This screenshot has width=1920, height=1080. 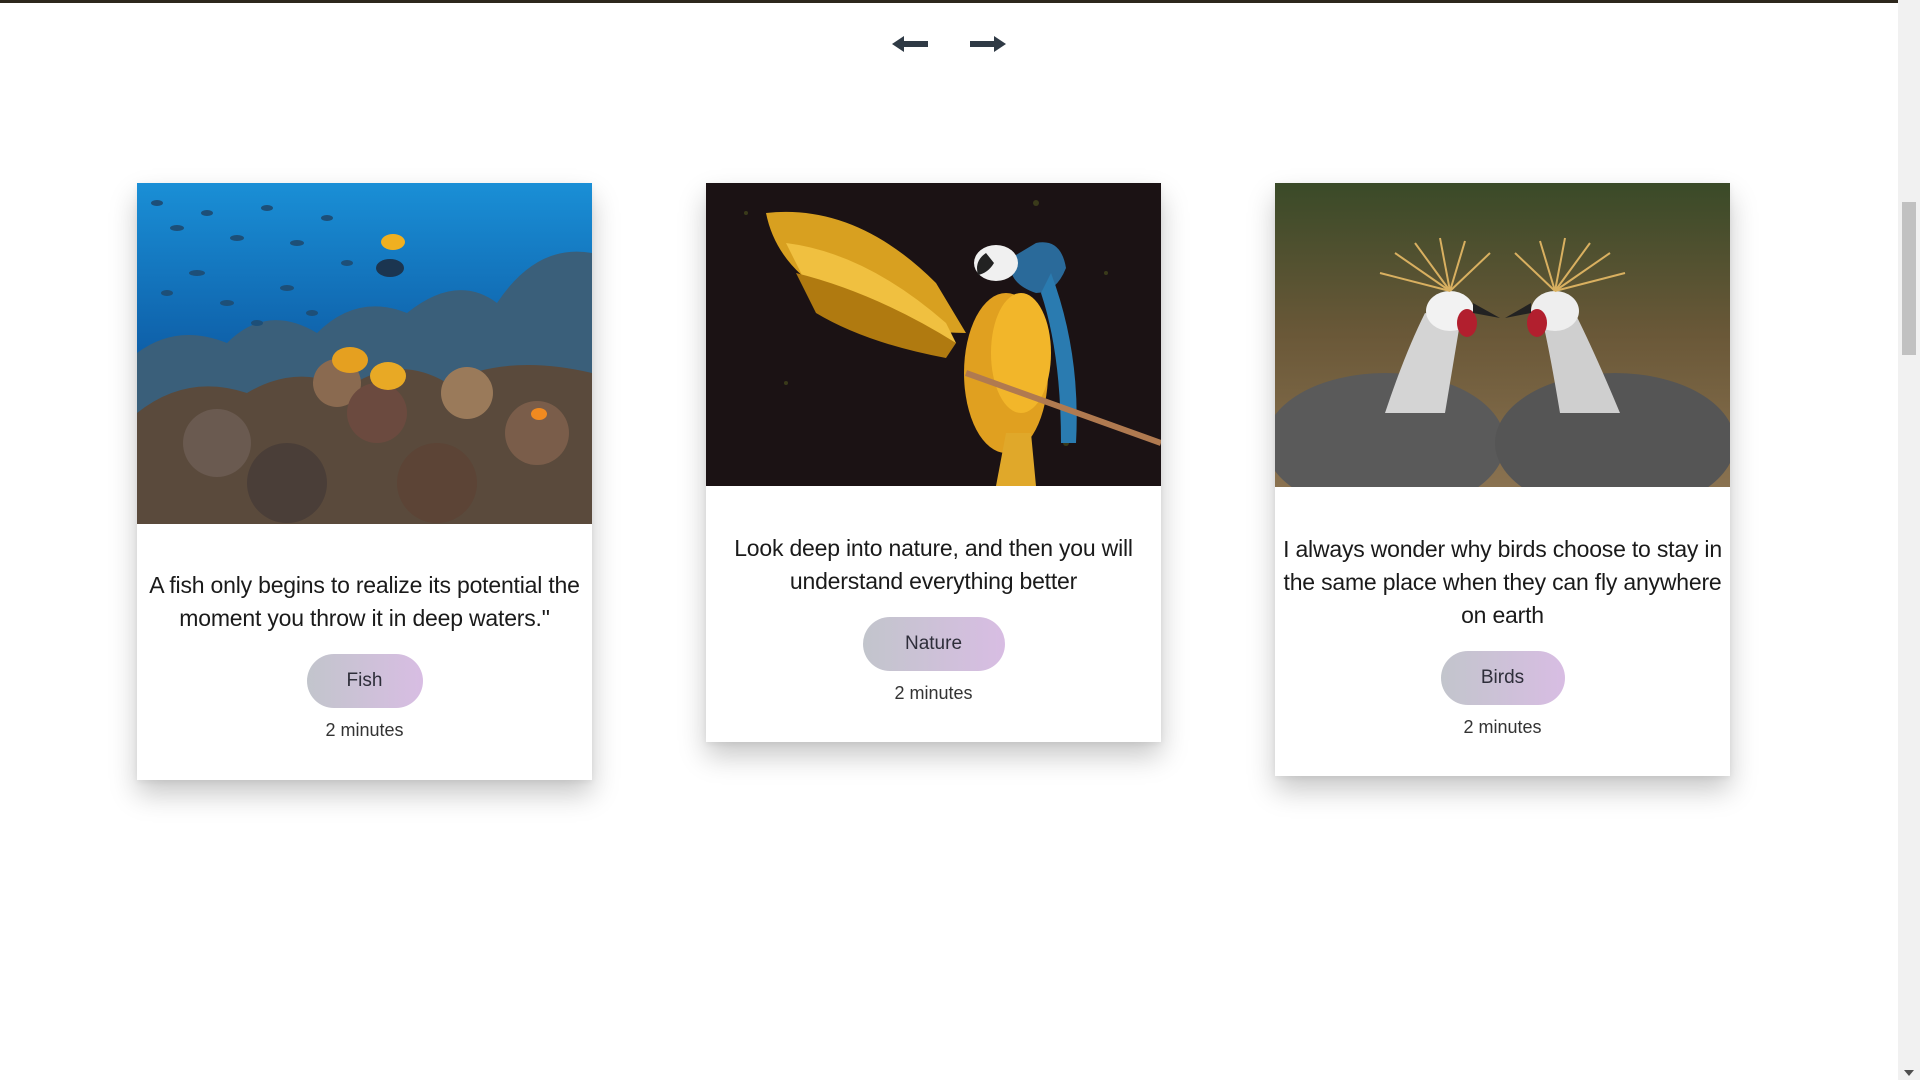 I want to click on arrow-right-icon, so click(x=988, y=44).